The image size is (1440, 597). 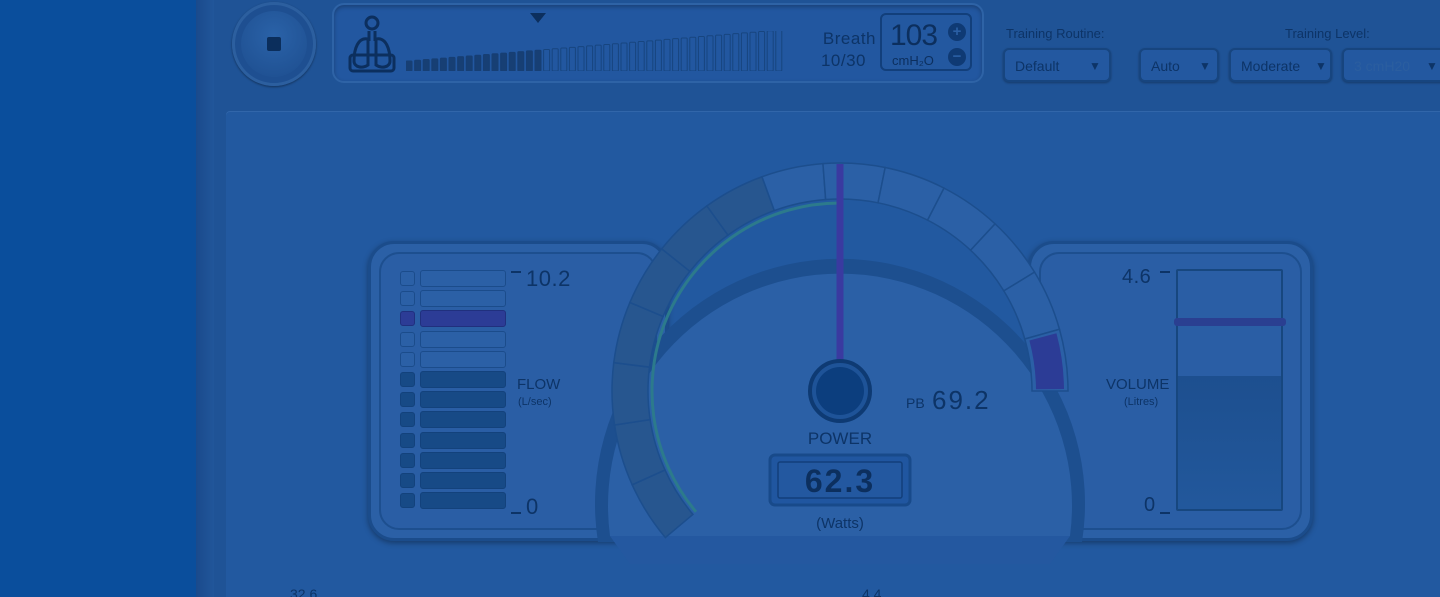 I want to click on triangle-marker-icon, so click(x=538, y=18).